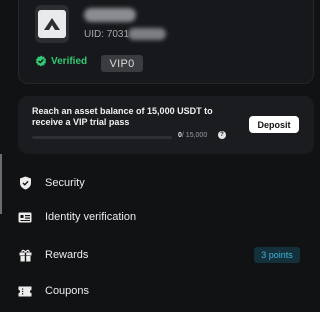  Describe the element at coordinates (277, 255) in the screenshot. I see `rewards-points-badge: 3 points` at that location.